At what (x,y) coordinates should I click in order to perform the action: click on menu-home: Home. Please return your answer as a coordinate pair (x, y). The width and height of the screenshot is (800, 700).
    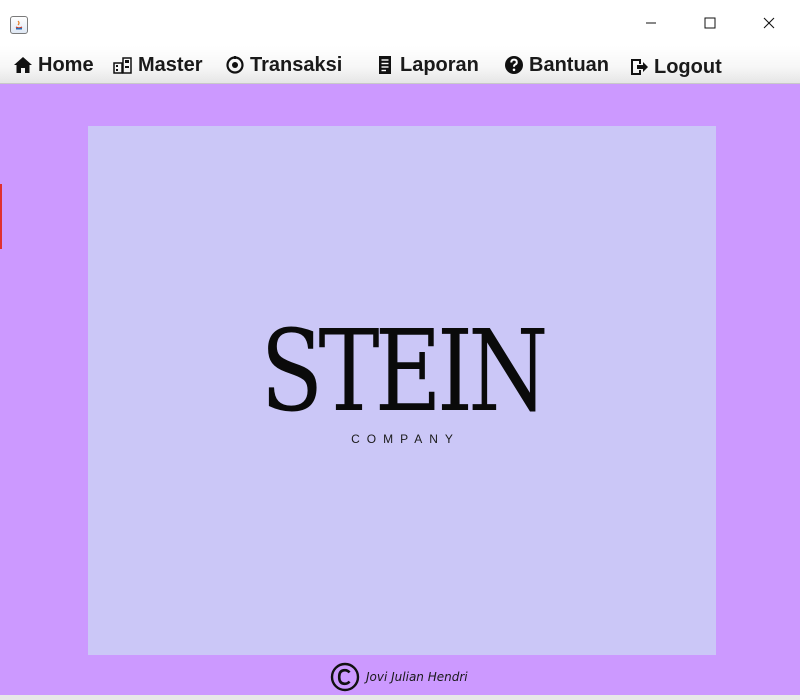
    Looking at the image, I should click on (53, 65).